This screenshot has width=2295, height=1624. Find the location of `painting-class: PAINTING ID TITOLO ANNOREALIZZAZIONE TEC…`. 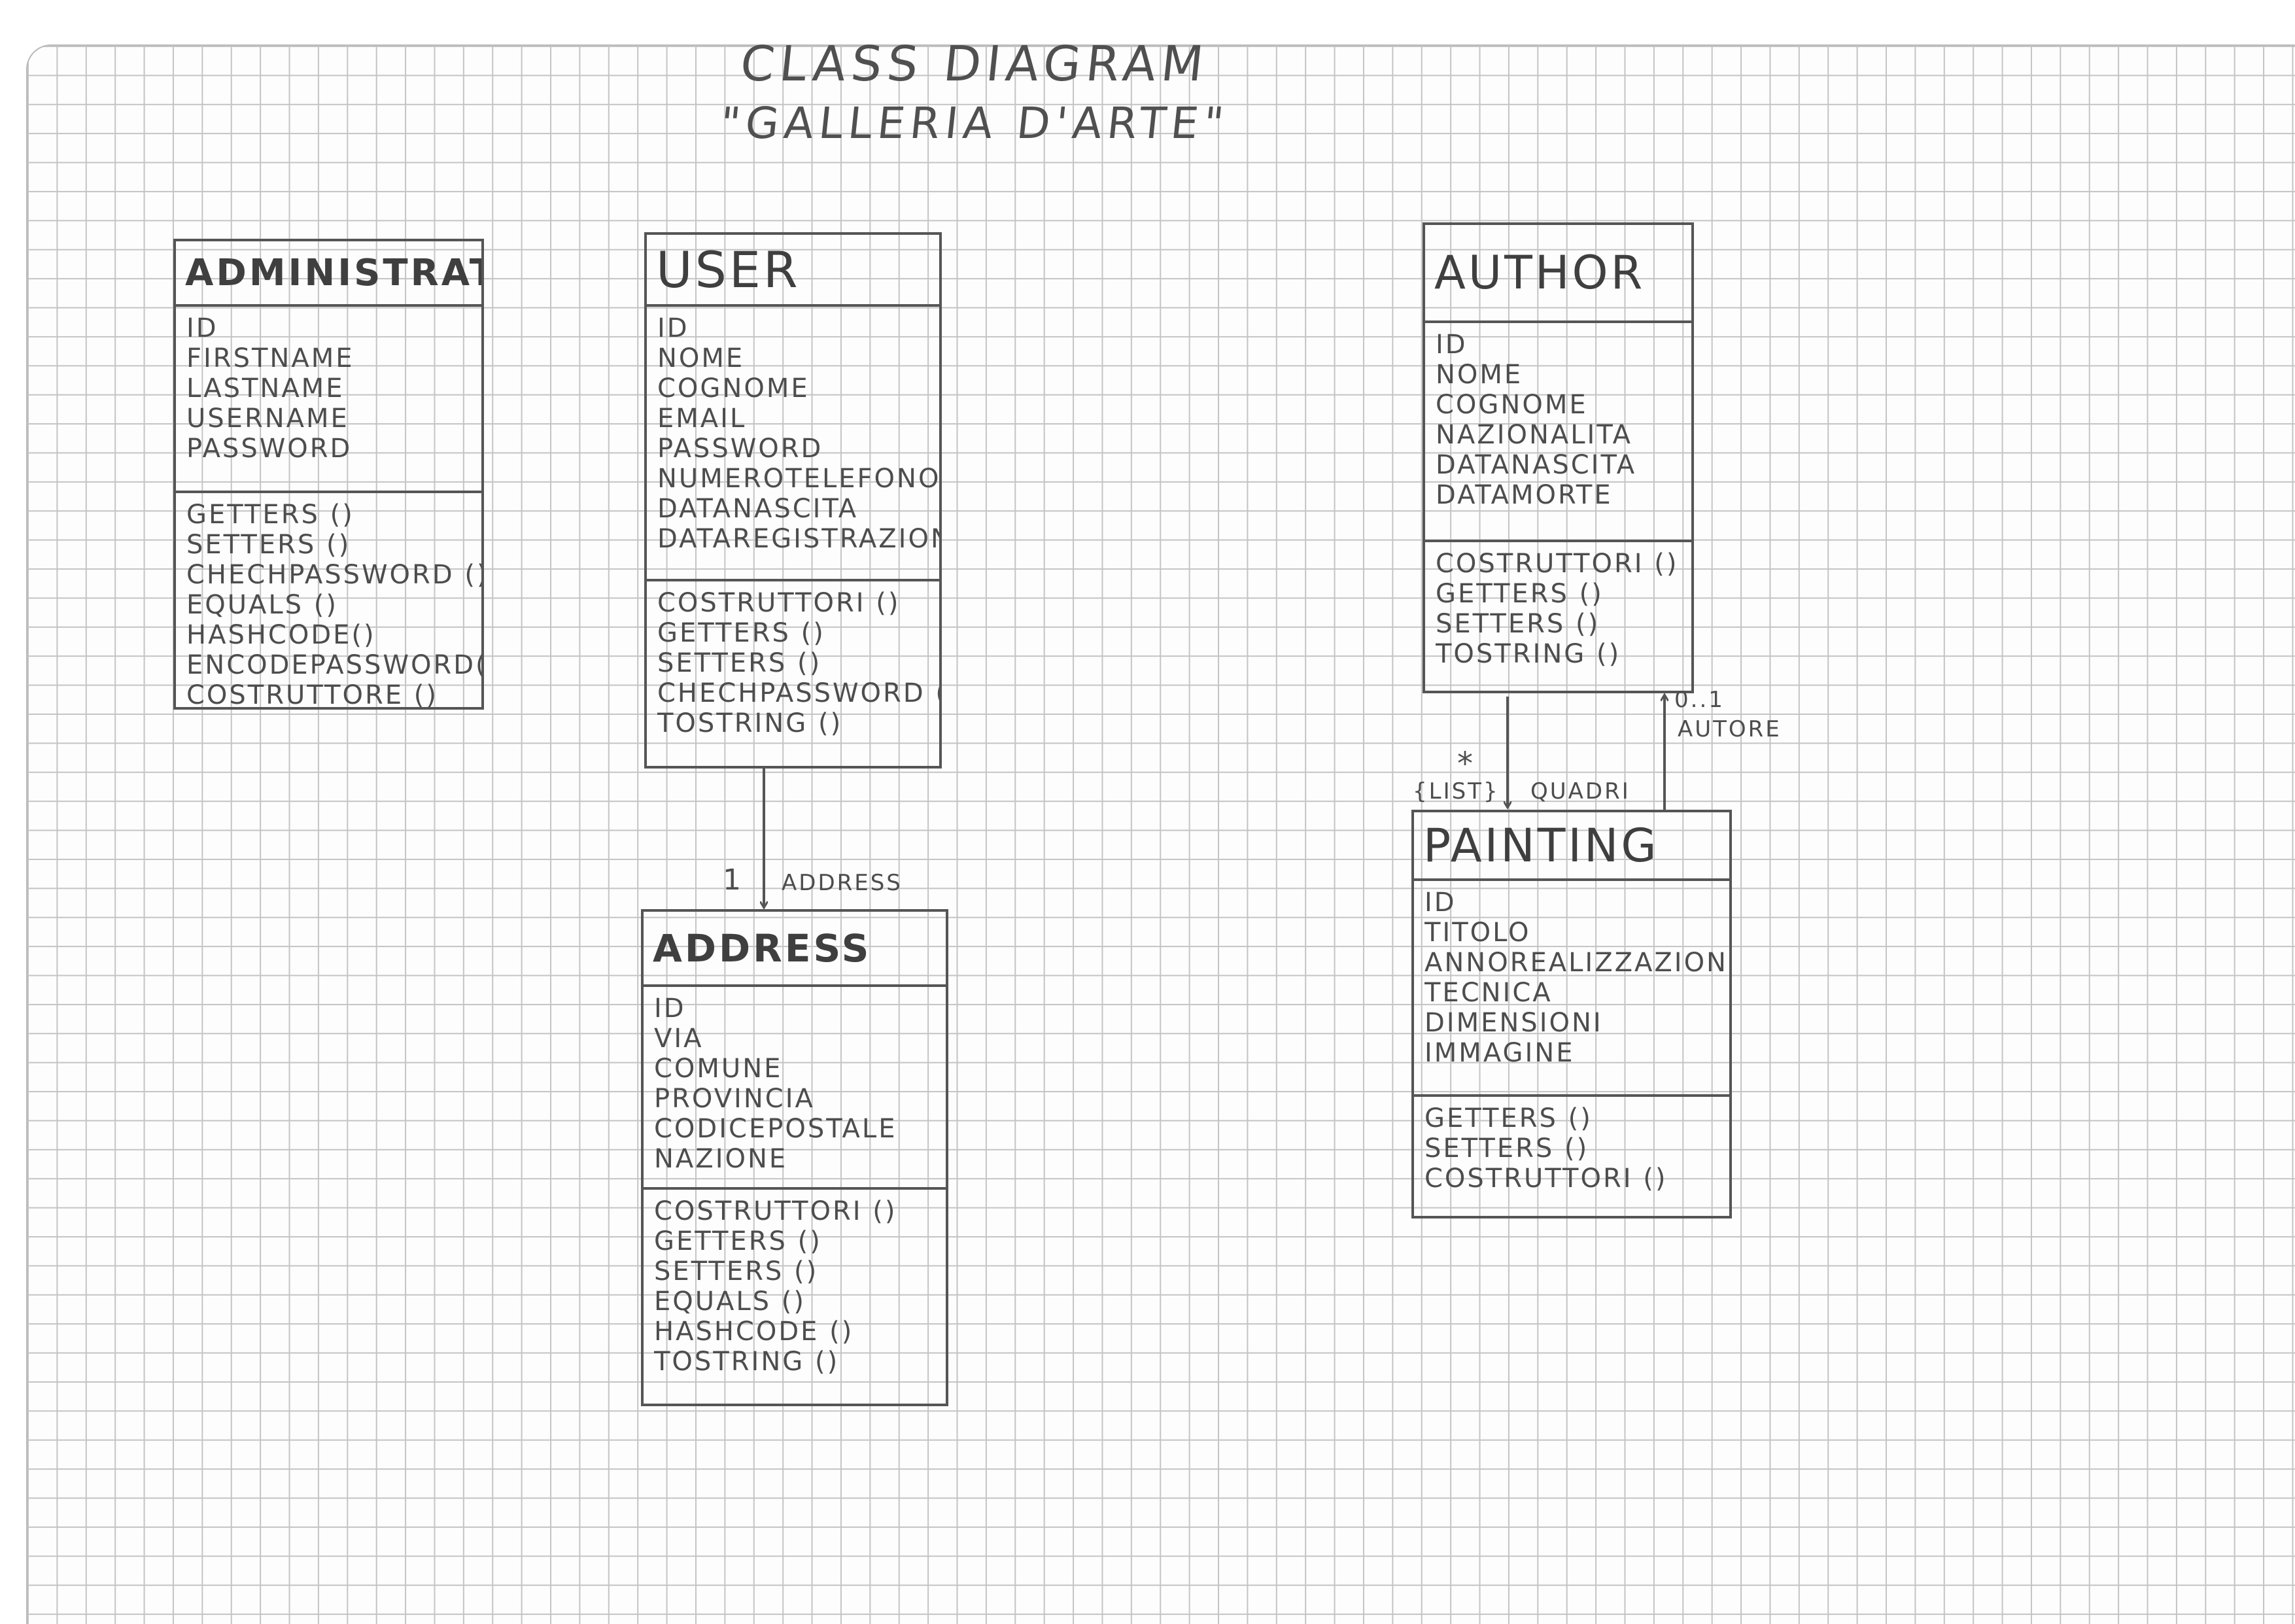

painting-class: PAINTING ID TITOLO ANNOREALIZZAZIONE TEC… is located at coordinates (1571, 1014).